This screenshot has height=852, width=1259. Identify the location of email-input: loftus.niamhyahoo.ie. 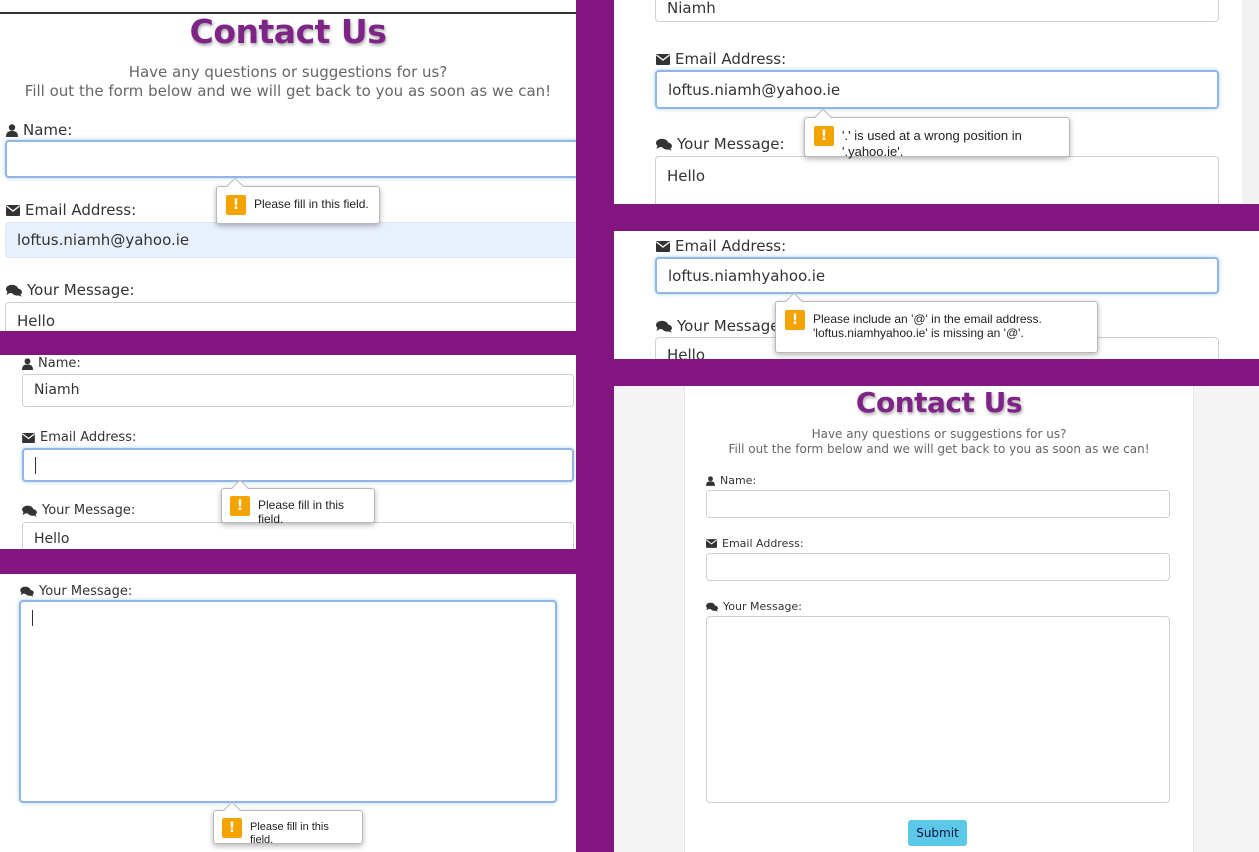
(937, 275).